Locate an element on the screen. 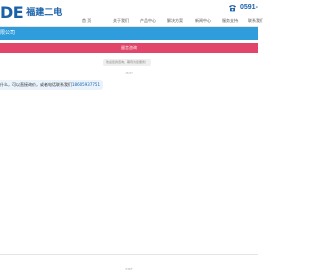 This screenshot has width=320, height=274. hotline: 0591- is located at coordinates (243, 8).